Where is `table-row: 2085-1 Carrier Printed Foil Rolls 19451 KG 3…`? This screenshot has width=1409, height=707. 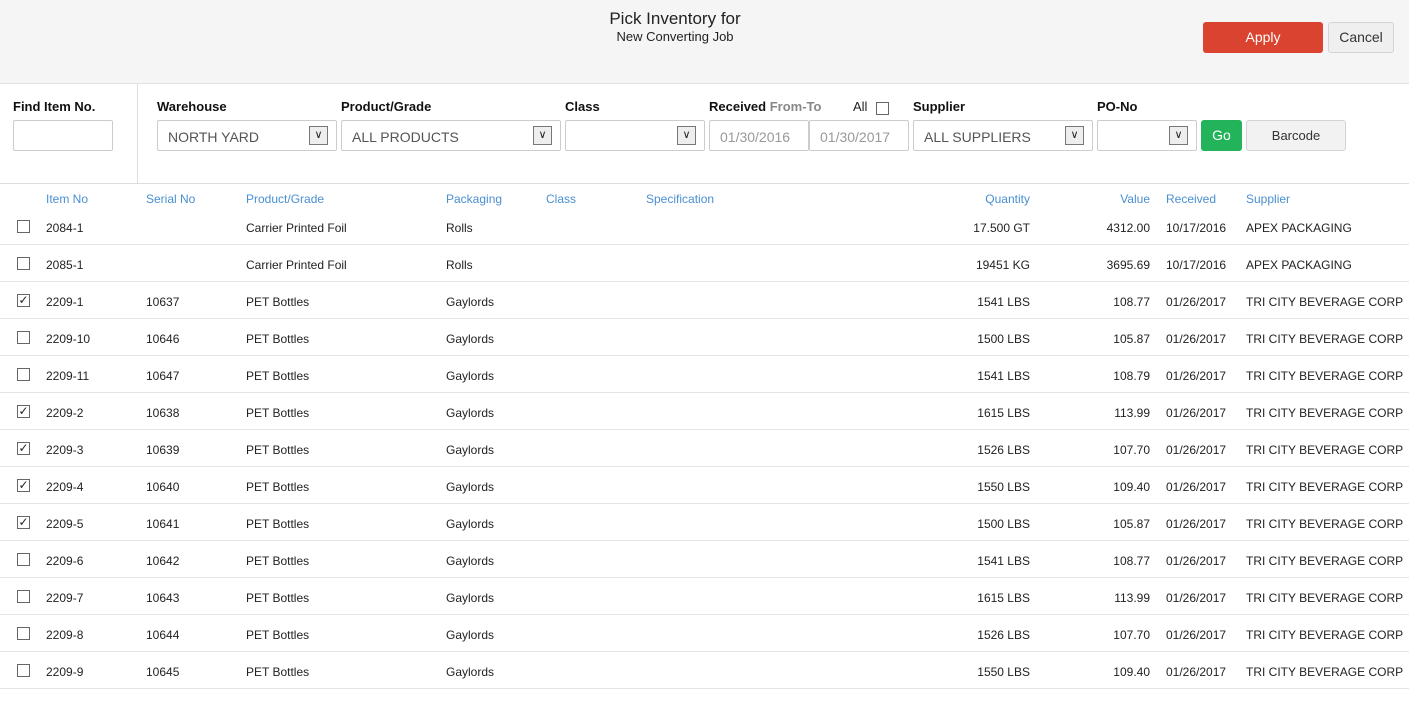 table-row: 2085-1 Carrier Printed Foil Rolls 19451 KG 3… is located at coordinates (704, 263).